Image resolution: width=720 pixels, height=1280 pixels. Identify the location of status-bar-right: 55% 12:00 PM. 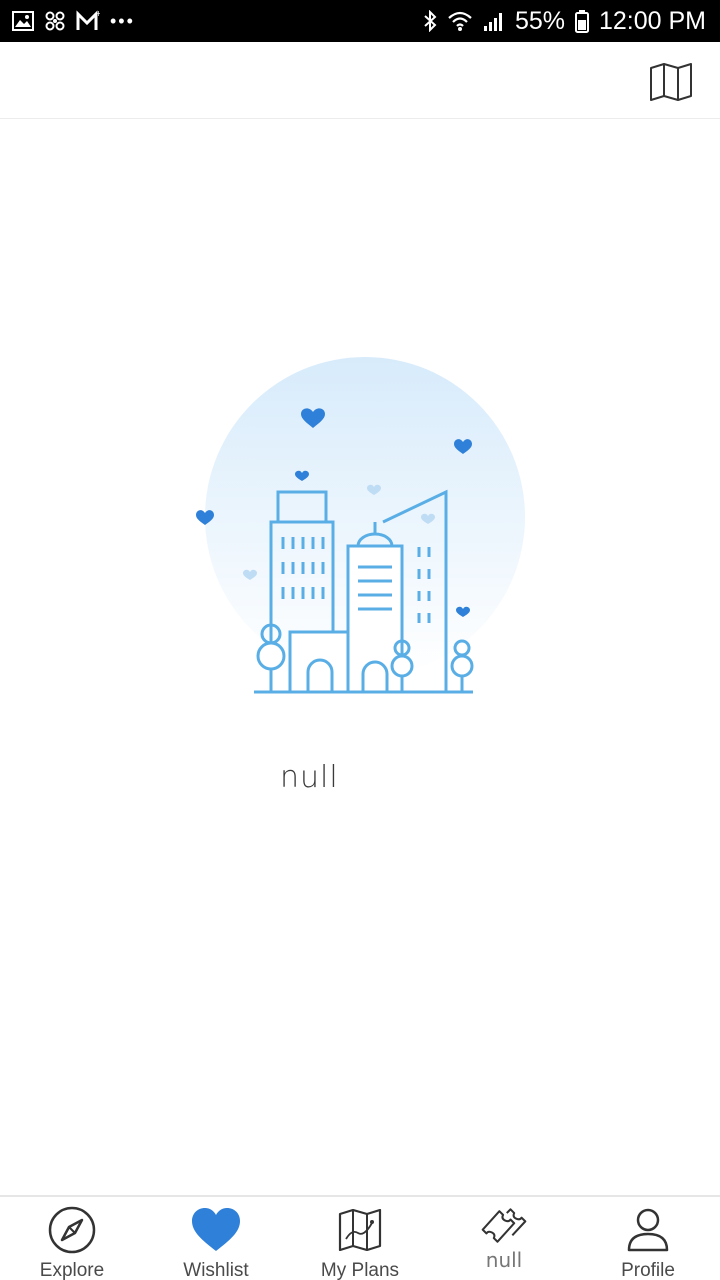
(564, 21).